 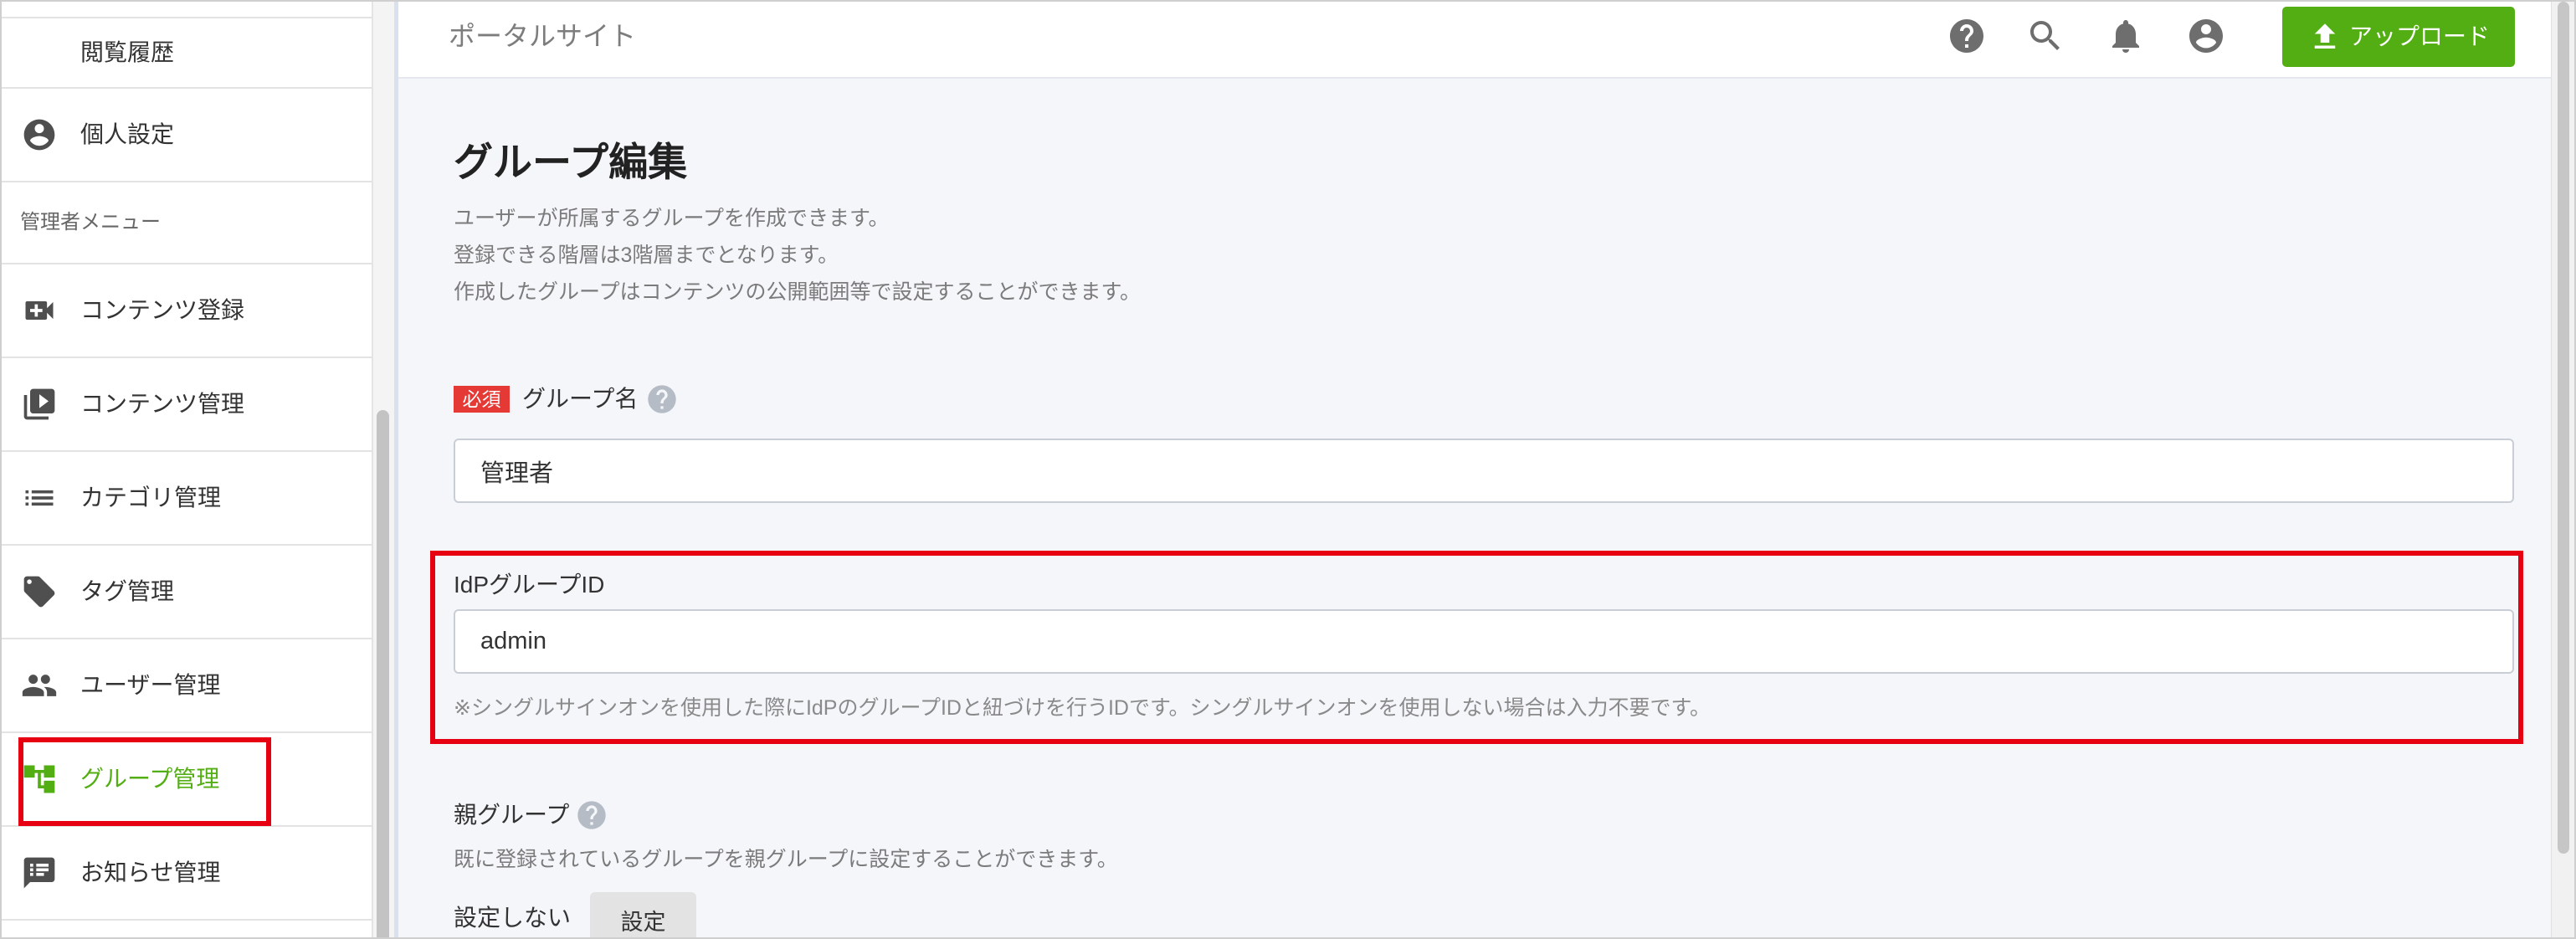 What do you see at coordinates (39, 872) in the screenshot?
I see `speaker-notes-icon` at bounding box center [39, 872].